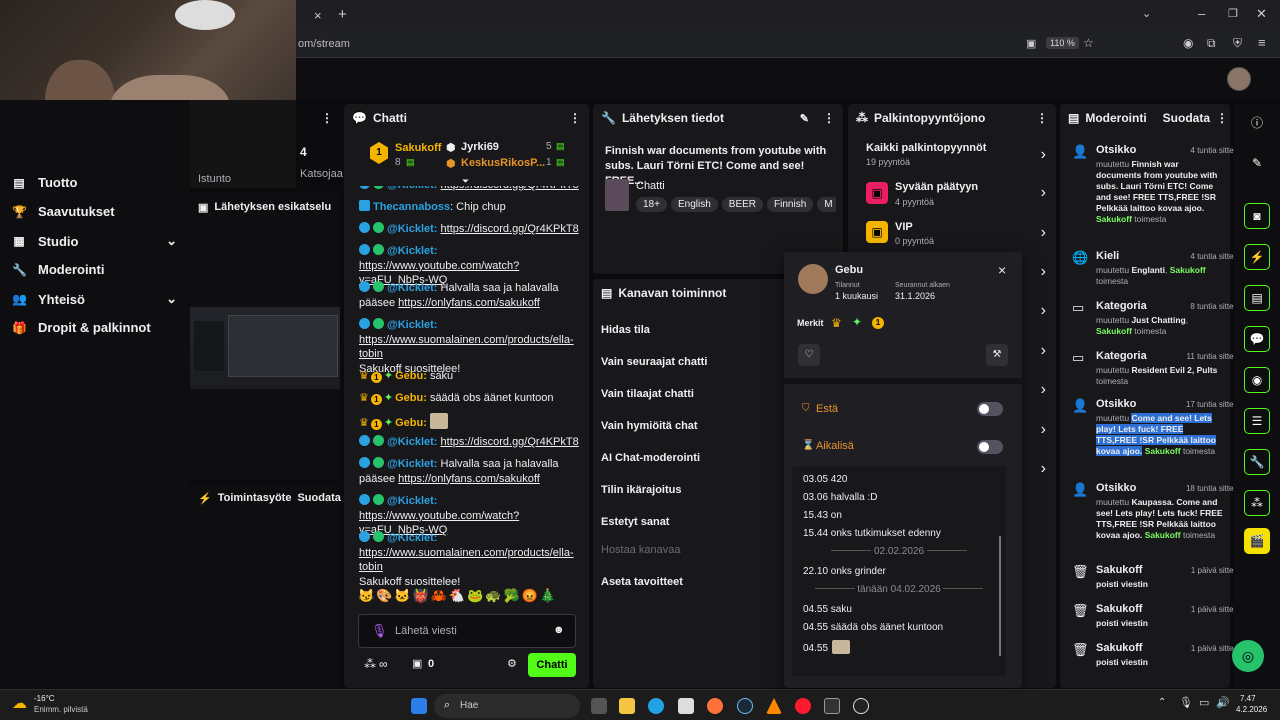  Describe the element at coordinates (342, 14) in the screenshot. I see `new-tab-button: +` at that location.